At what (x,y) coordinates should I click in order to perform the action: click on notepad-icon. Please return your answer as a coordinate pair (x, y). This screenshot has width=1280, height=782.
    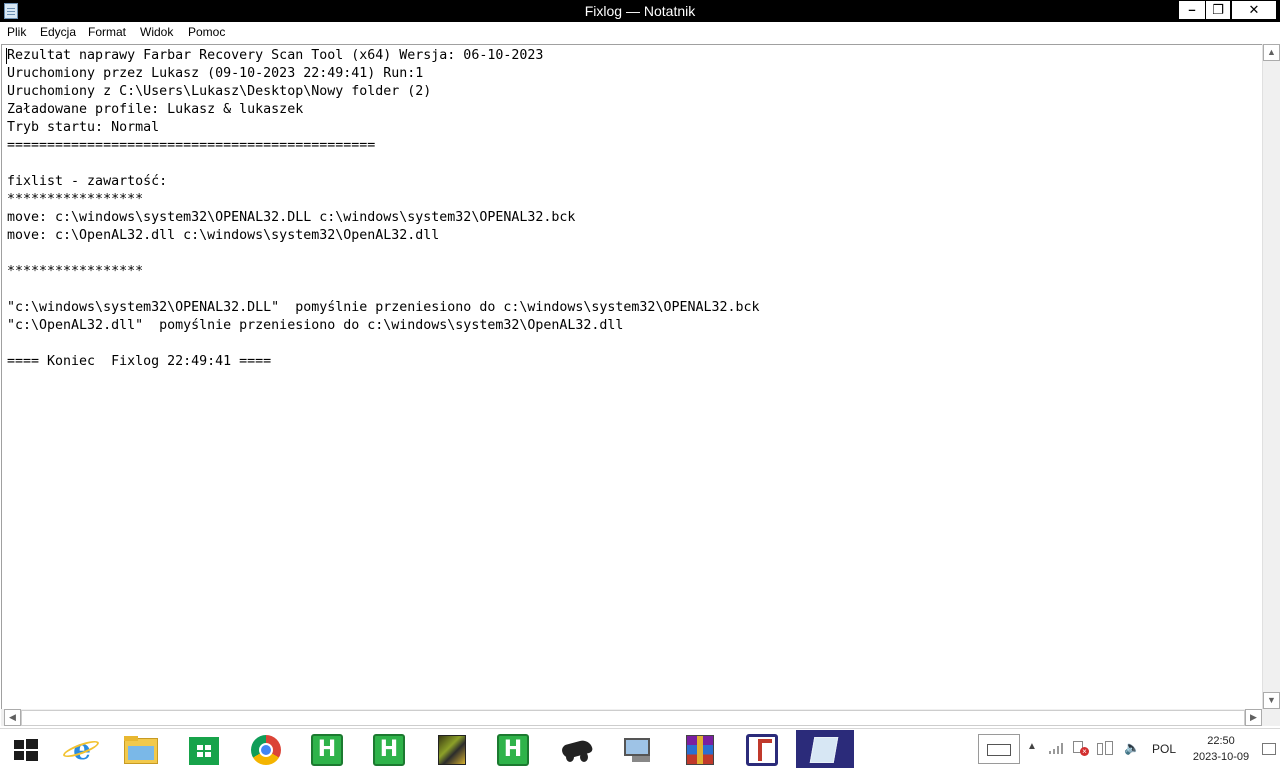
    Looking at the image, I should click on (824, 750).